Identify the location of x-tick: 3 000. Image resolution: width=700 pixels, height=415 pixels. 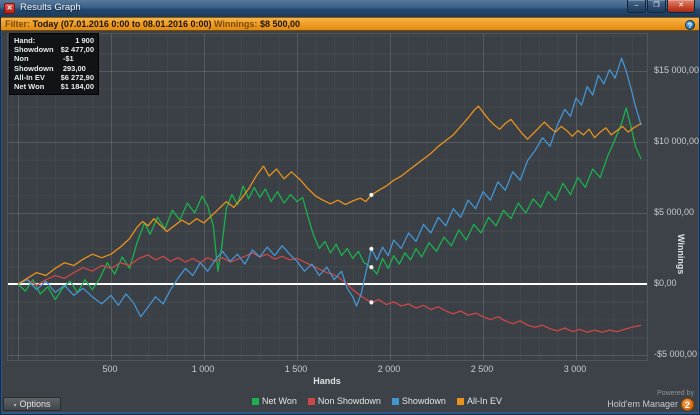
(575, 369).